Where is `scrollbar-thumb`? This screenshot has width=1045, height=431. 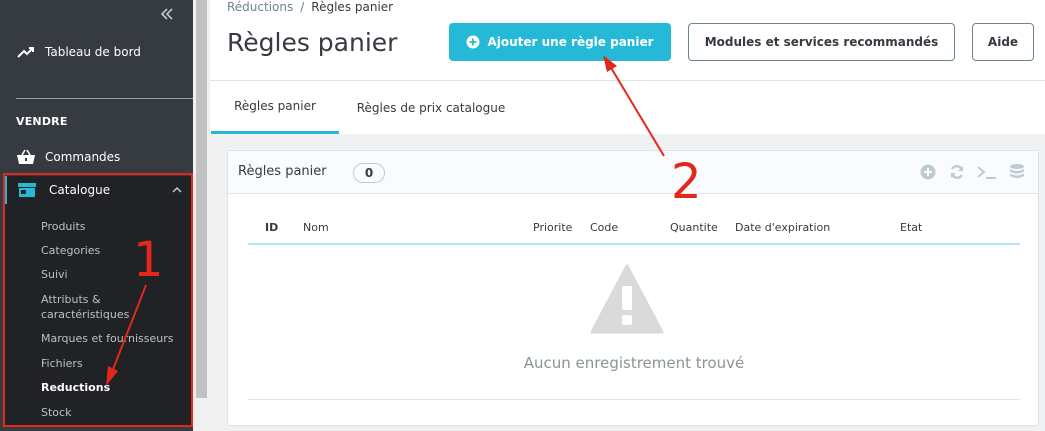 scrollbar-thumb is located at coordinates (201, 199).